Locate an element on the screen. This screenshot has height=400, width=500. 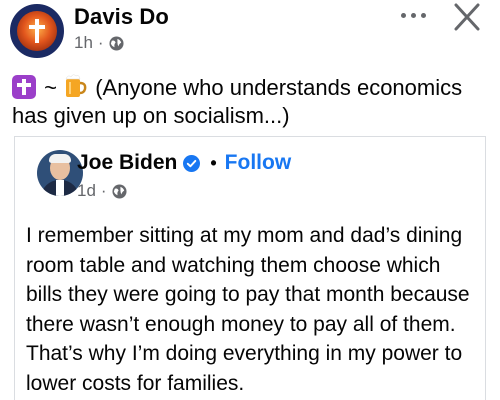
shared-post-meta: 1d · is located at coordinates (102, 191).